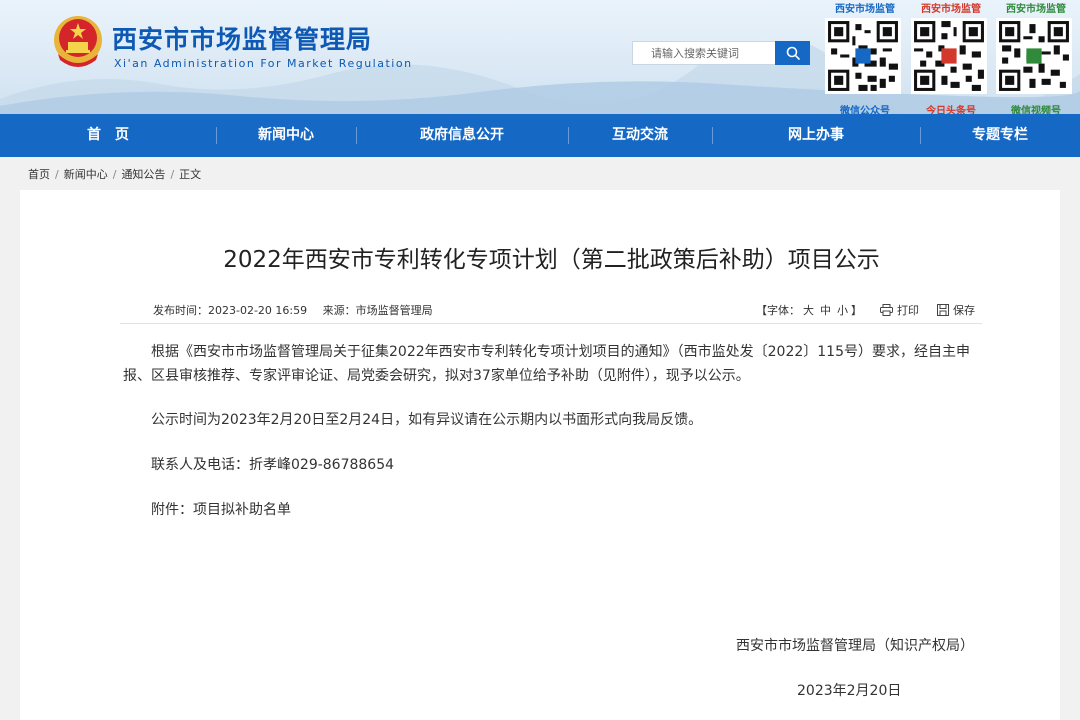 Image resolution: width=1080 pixels, height=720 pixels. Describe the element at coordinates (108, 135) in the screenshot. I see `nav-item-home: 首 页` at that location.